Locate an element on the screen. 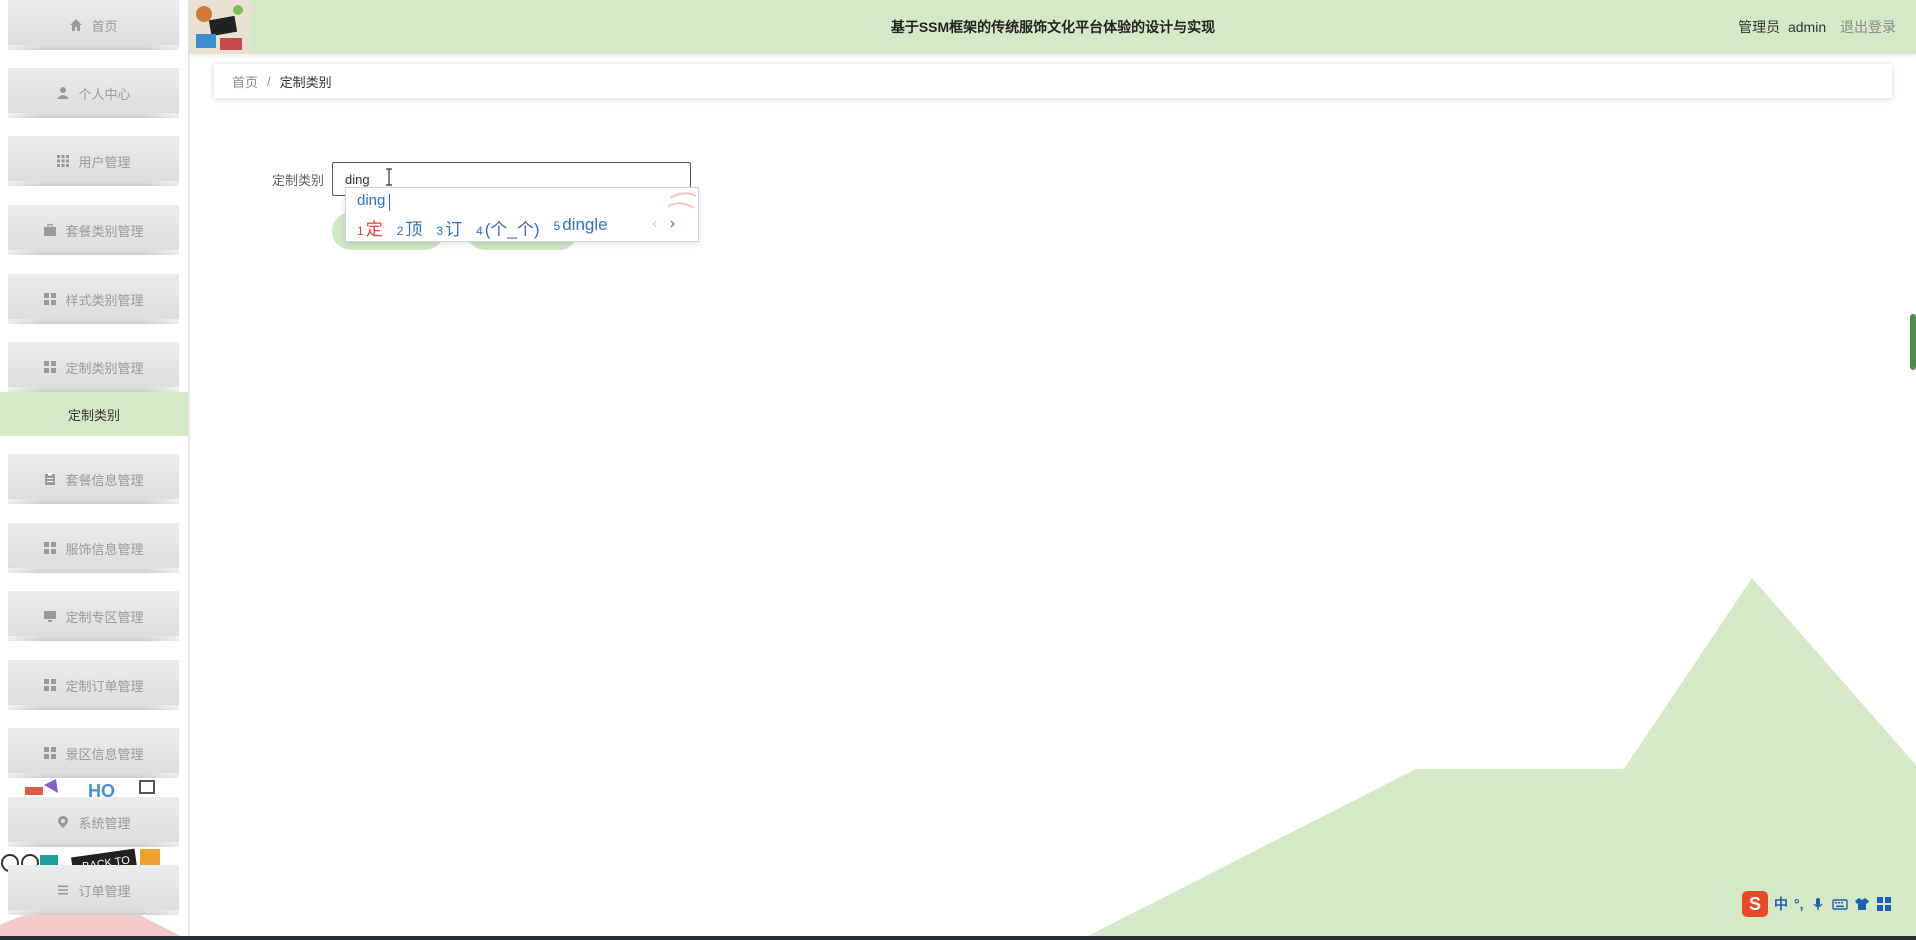  location-icon is located at coordinates (63, 822).